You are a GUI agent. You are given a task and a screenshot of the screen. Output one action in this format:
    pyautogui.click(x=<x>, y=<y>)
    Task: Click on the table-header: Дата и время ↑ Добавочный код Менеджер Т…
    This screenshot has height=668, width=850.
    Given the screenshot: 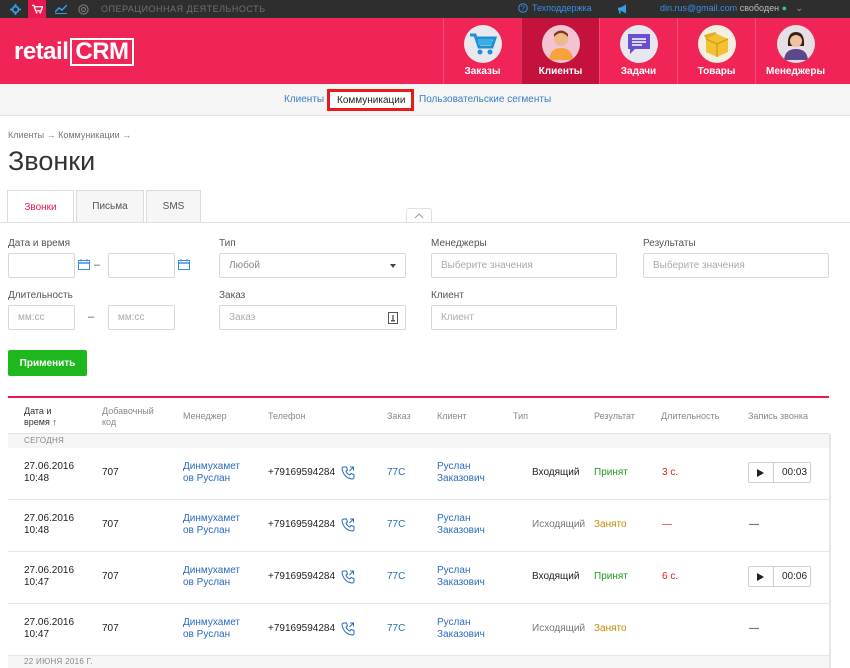 What is the action you would take?
    pyautogui.click(x=418, y=415)
    